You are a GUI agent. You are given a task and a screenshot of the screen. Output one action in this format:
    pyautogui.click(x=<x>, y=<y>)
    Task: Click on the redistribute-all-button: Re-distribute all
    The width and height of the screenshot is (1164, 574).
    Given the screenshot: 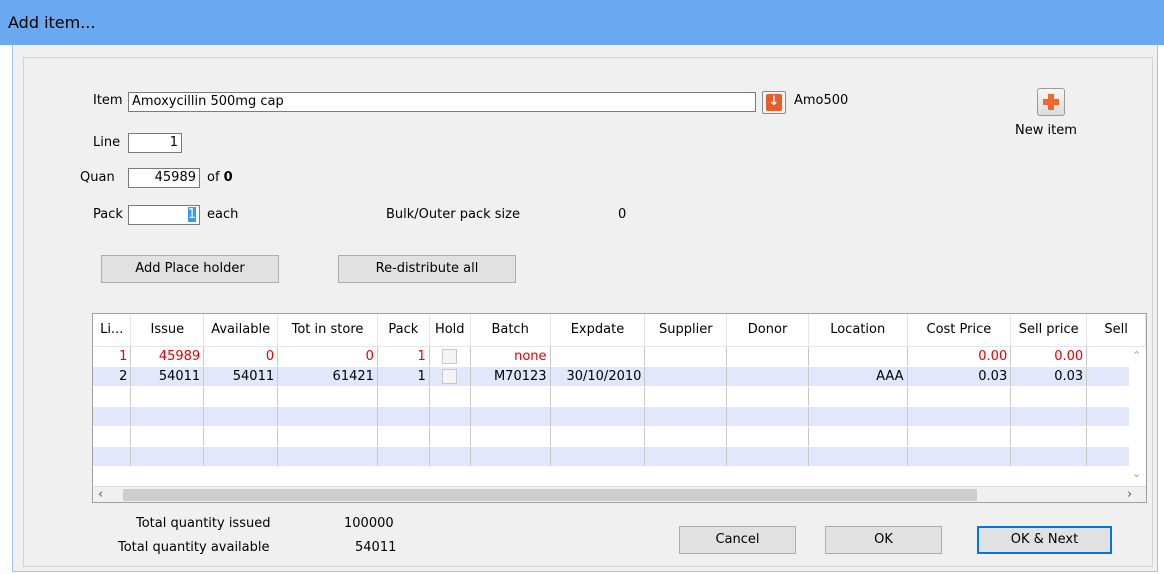 What is the action you would take?
    pyautogui.click(x=427, y=269)
    